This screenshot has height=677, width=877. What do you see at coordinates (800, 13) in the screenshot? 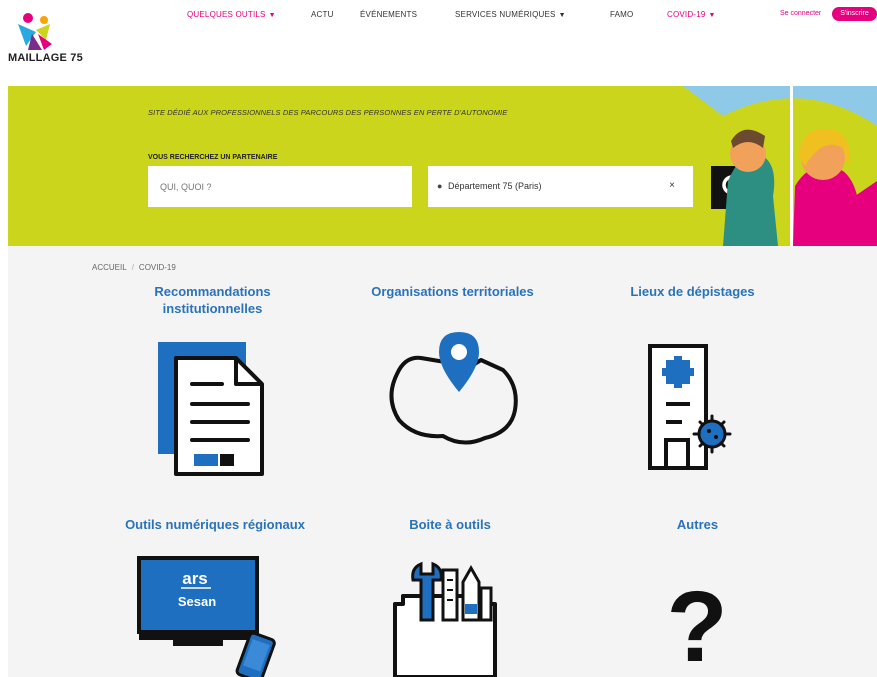
I see `login-link: Se connecter` at bounding box center [800, 13].